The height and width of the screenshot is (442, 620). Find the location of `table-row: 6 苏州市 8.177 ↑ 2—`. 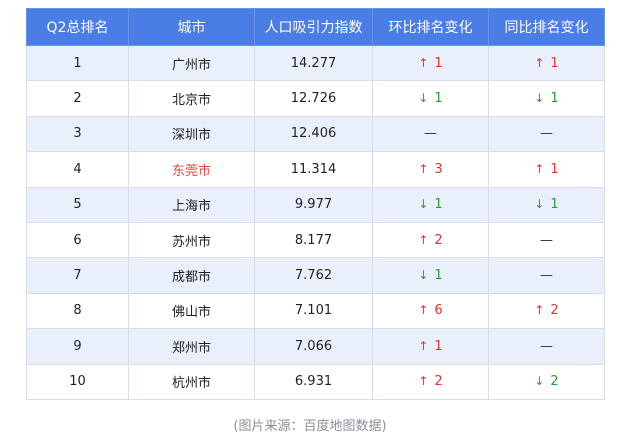

table-row: 6 苏州市 8.177 ↑ 2— is located at coordinates (315, 240).